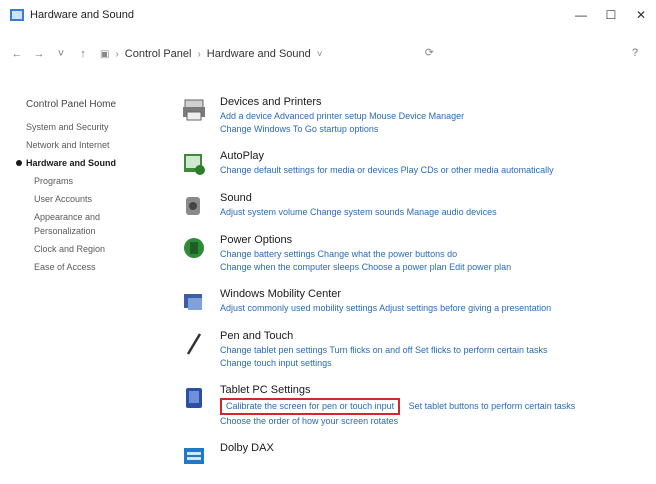 The width and height of the screenshot is (656, 484). I want to click on category-title: Devices and Printers, so click(430, 102).